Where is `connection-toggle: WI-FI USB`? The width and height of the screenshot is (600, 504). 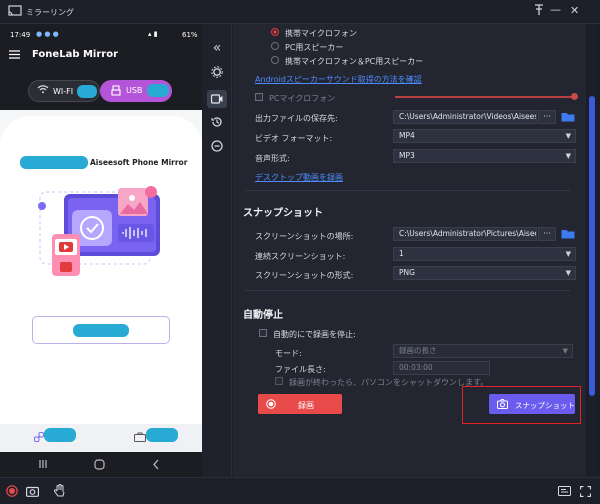 connection-toggle: WI-FI USB is located at coordinates (101, 92).